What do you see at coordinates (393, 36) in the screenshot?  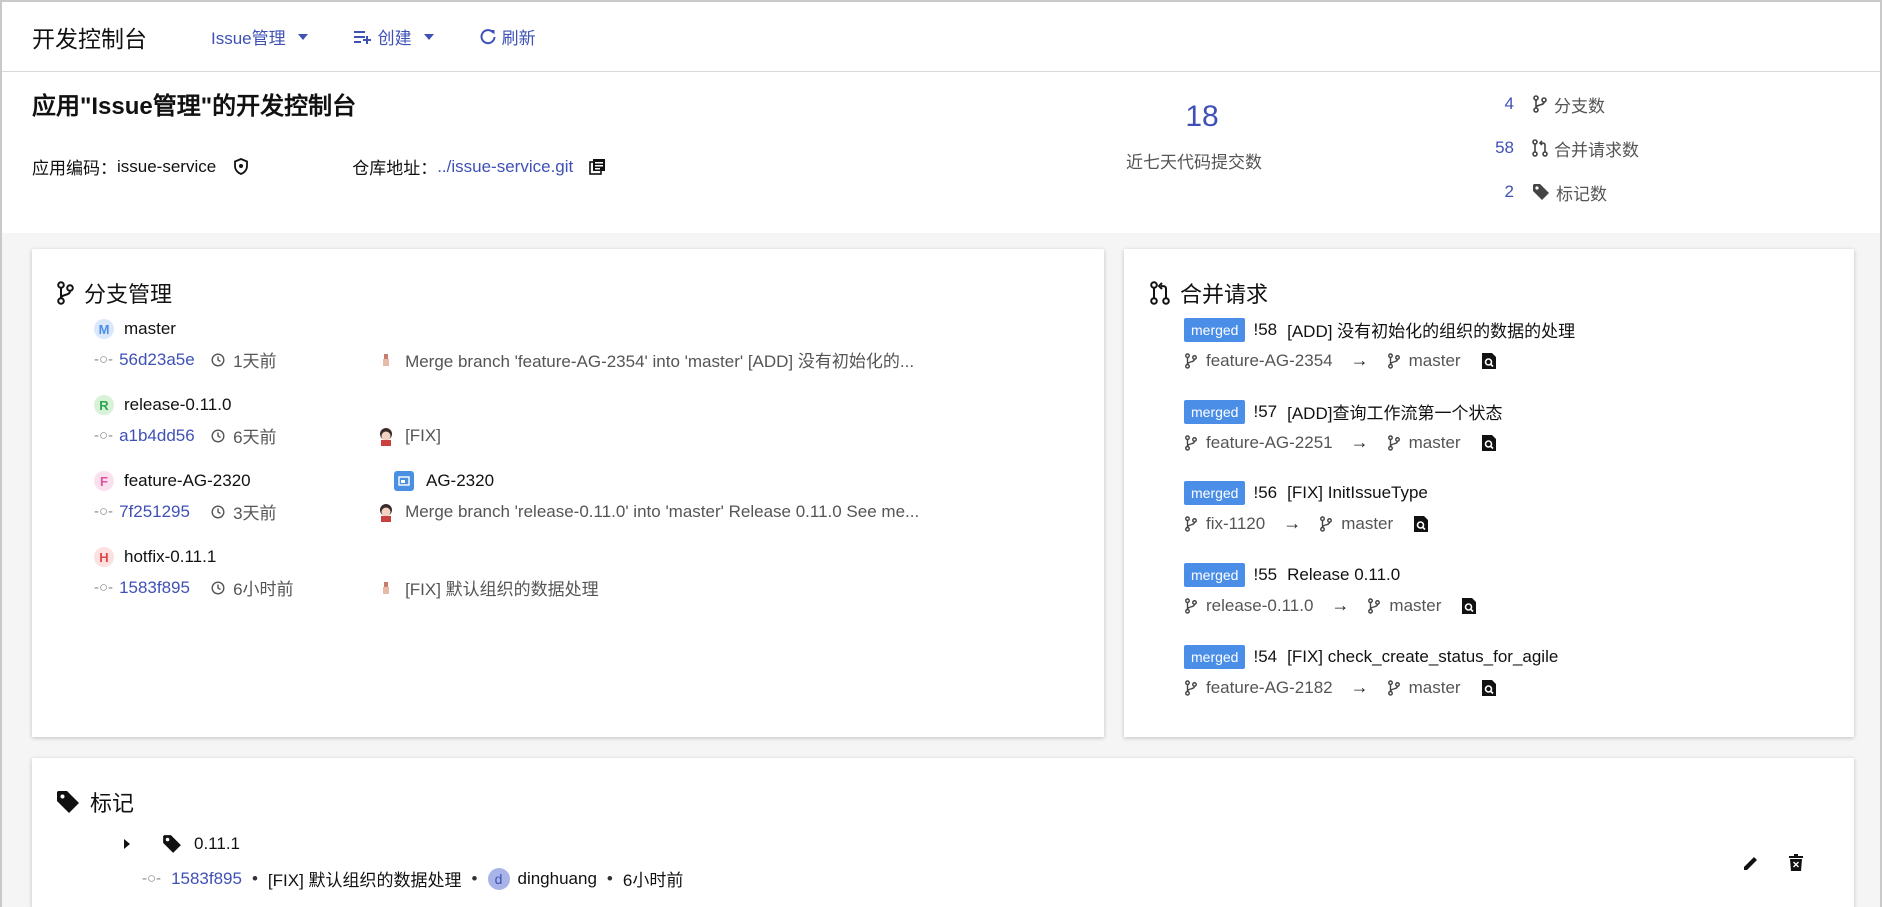 I see `create-dropdown: 创建` at bounding box center [393, 36].